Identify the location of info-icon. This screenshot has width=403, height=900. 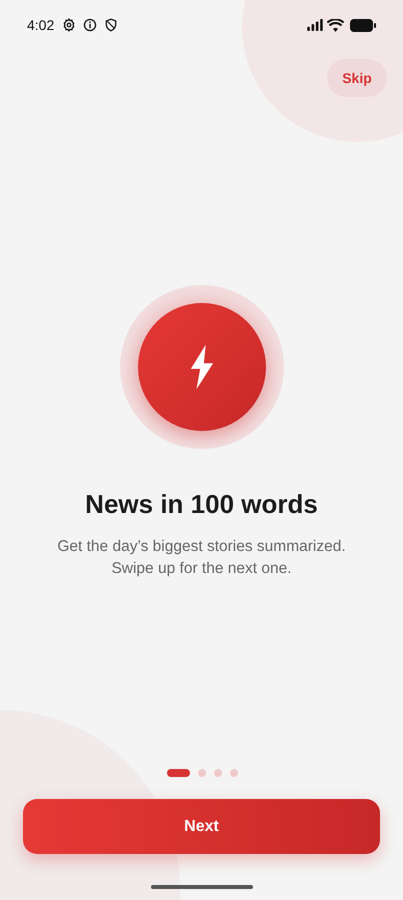
(90, 25).